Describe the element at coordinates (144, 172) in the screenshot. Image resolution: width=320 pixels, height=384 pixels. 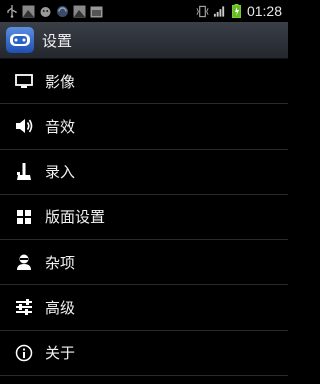
I see `menu-item-input: 录入` at that location.